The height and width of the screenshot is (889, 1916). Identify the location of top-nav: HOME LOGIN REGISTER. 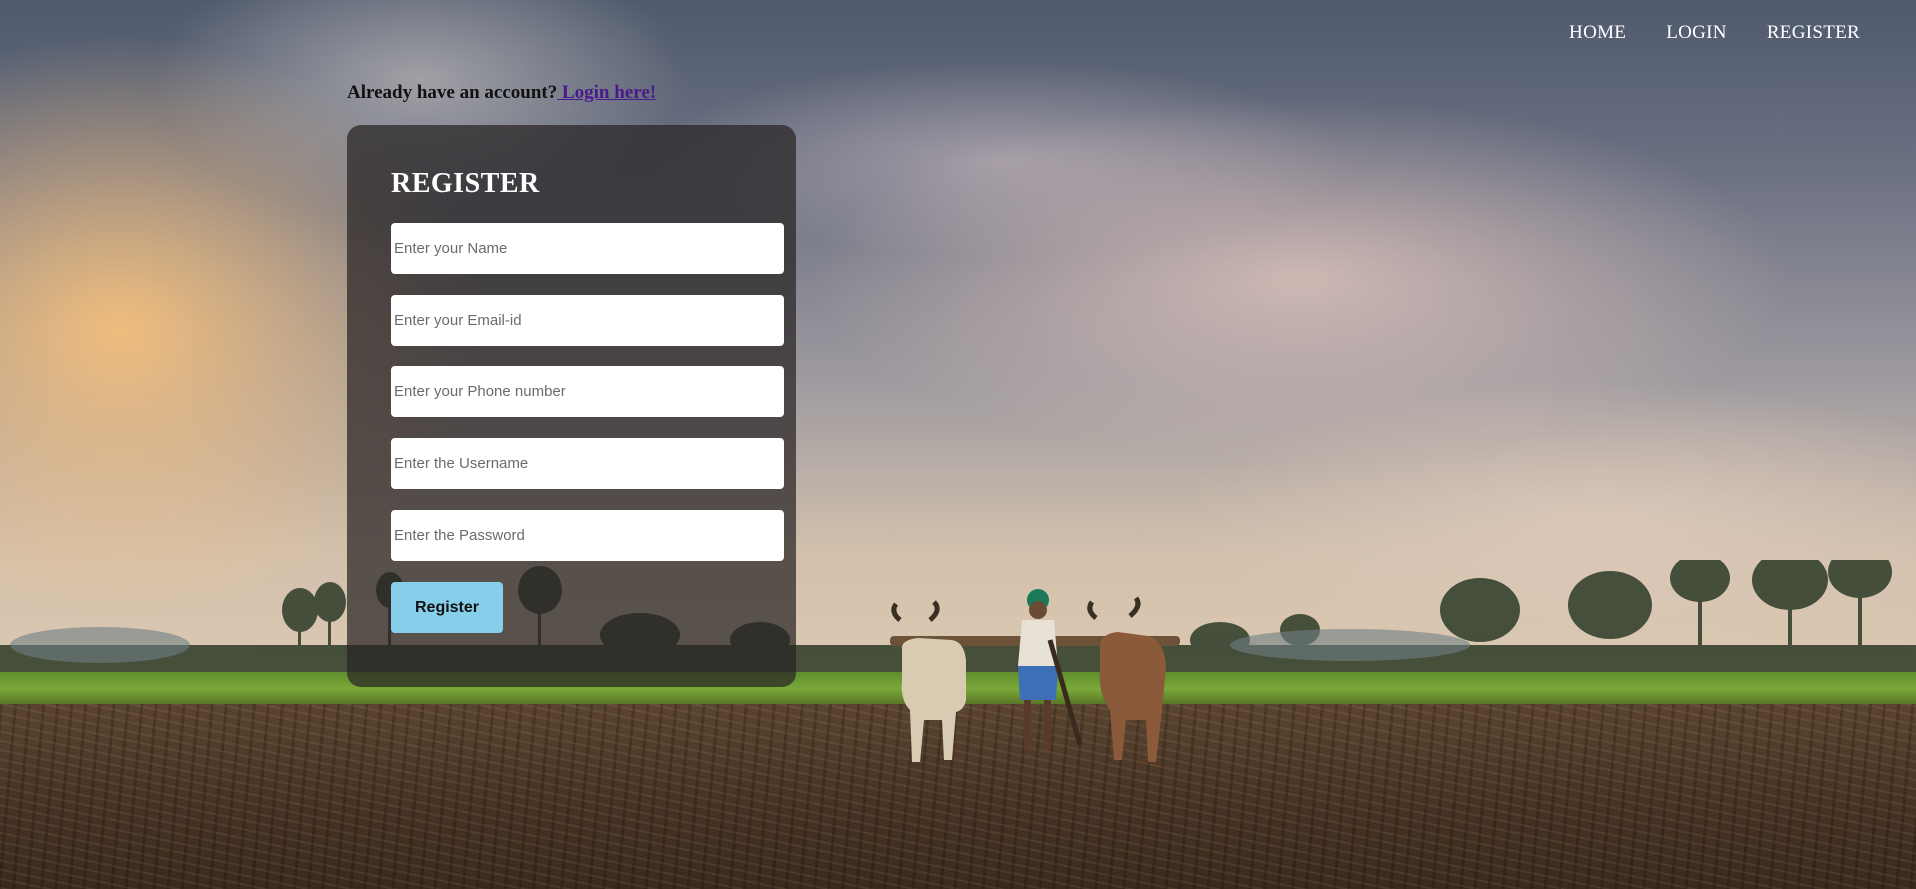
(1714, 33).